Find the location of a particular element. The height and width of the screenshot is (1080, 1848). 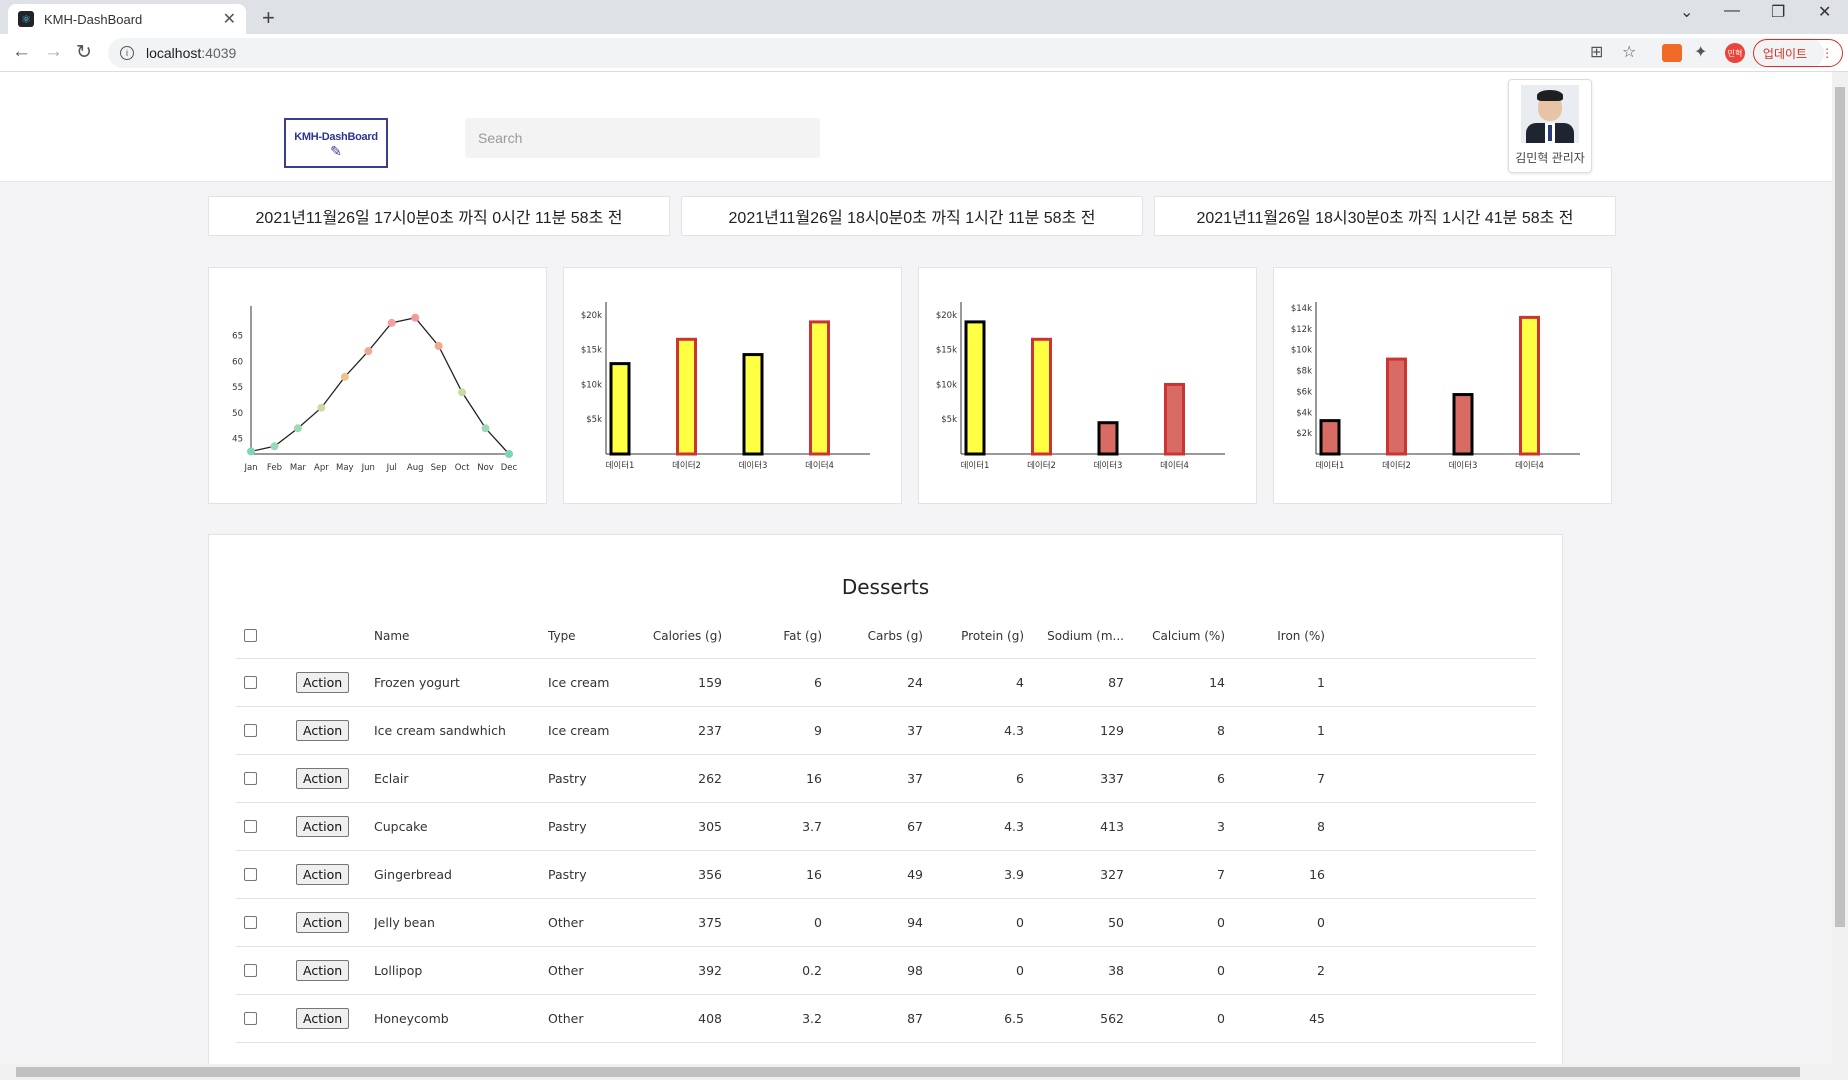

table-cell: 3.7 is located at coordinates (812, 826).